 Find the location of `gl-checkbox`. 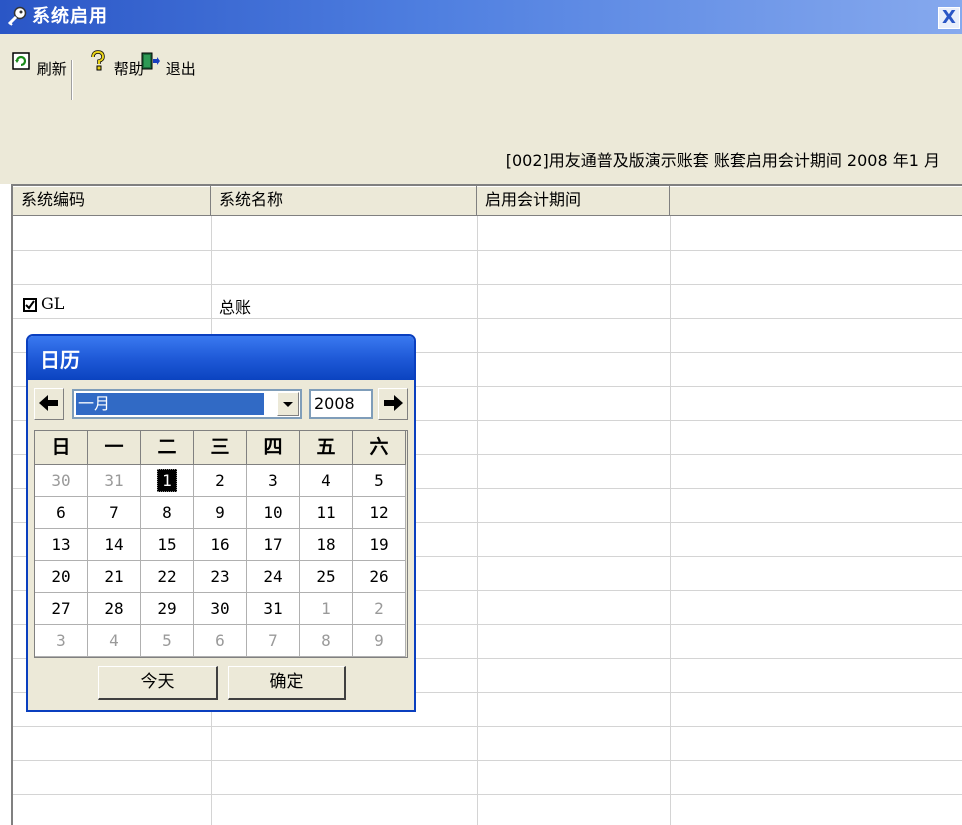

gl-checkbox is located at coordinates (30, 305).